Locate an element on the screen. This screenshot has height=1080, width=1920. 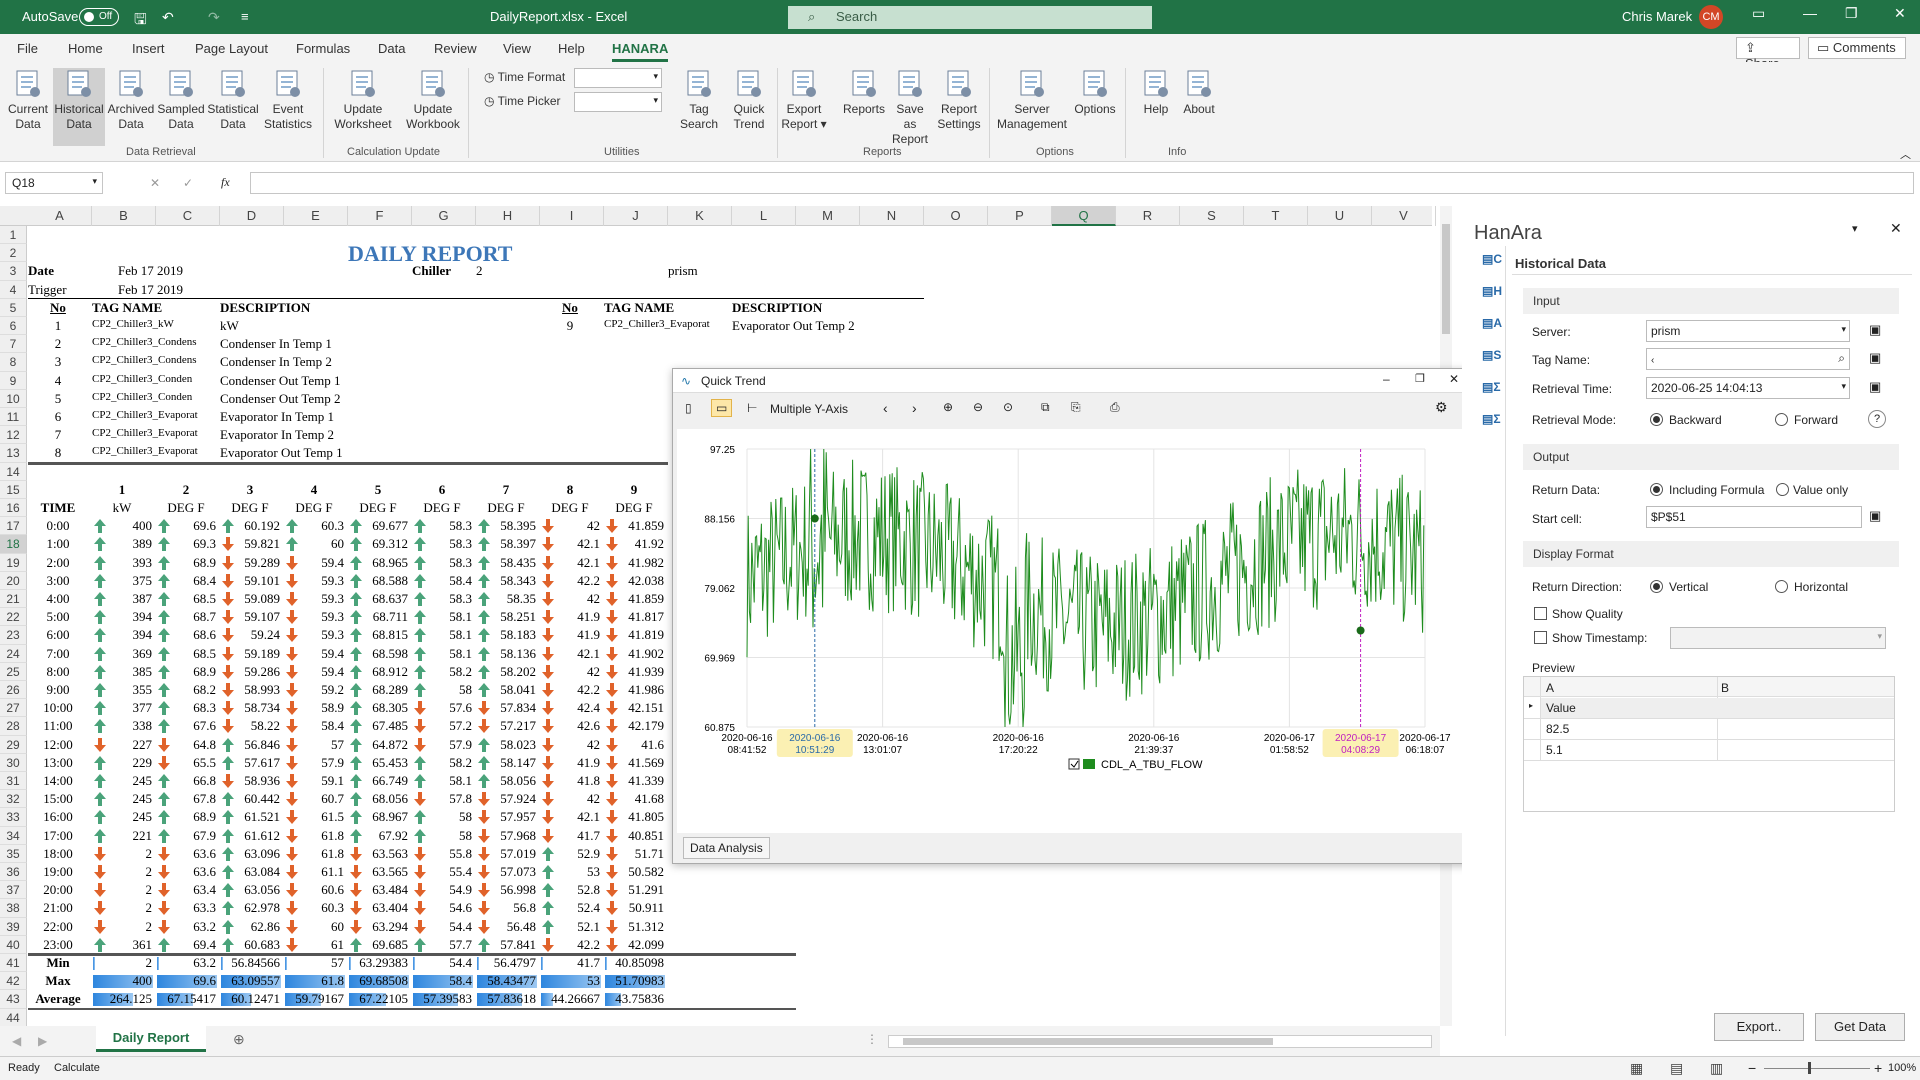
value-cell: 41.9 is located at coordinates (570, 636).